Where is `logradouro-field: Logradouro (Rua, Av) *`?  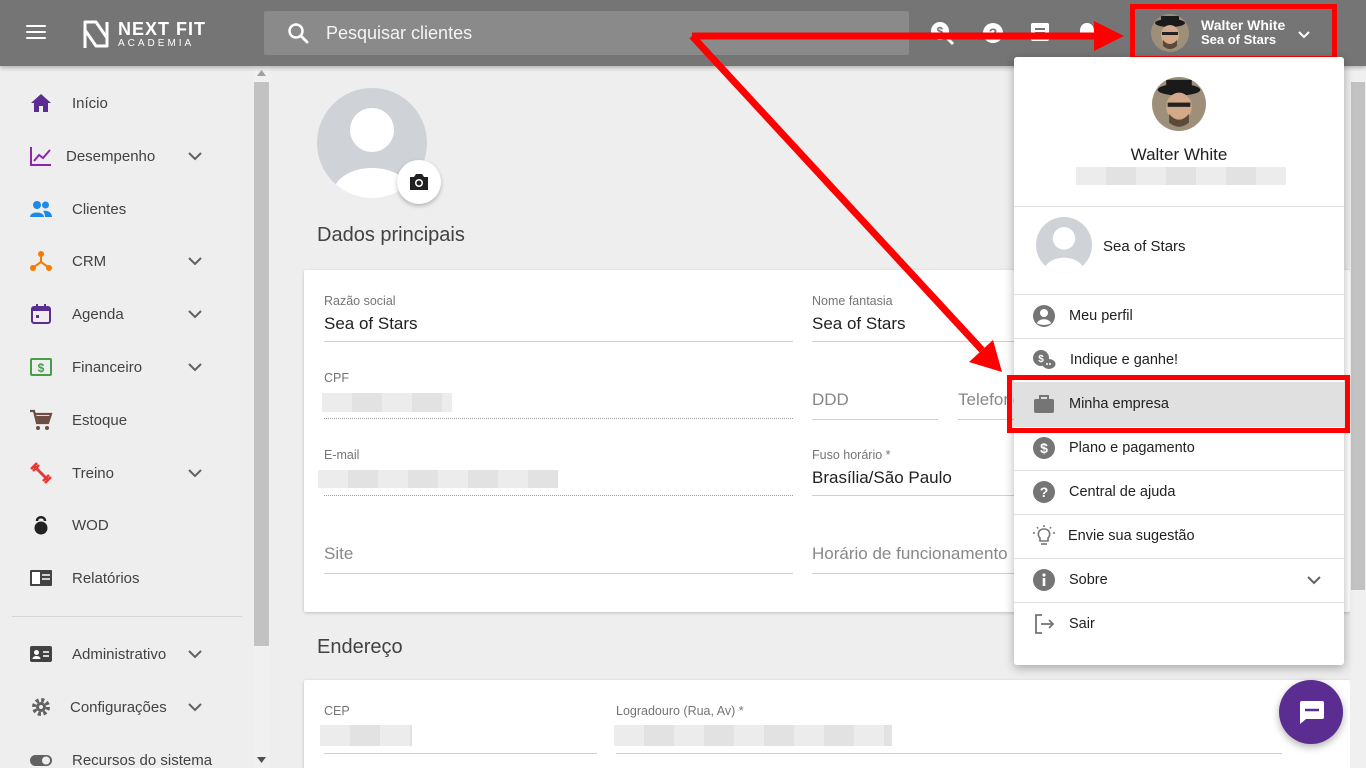 logradouro-field: Logradouro (Rua, Av) * is located at coordinates (948, 729).